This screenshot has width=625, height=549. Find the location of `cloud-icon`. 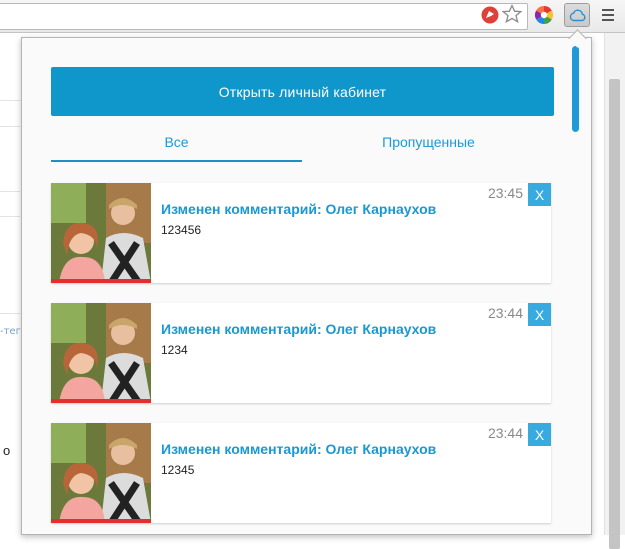

cloud-icon is located at coordinates (577, 15).